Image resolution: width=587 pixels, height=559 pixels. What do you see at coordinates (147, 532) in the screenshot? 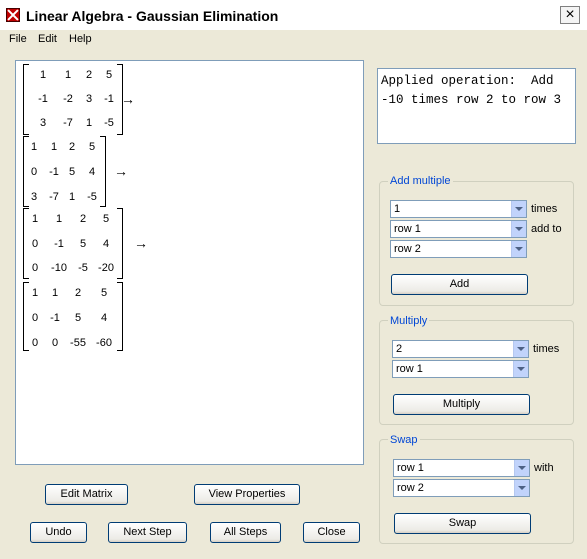
I see `next-step-button: Next Step` at bounding box center [147, 532].